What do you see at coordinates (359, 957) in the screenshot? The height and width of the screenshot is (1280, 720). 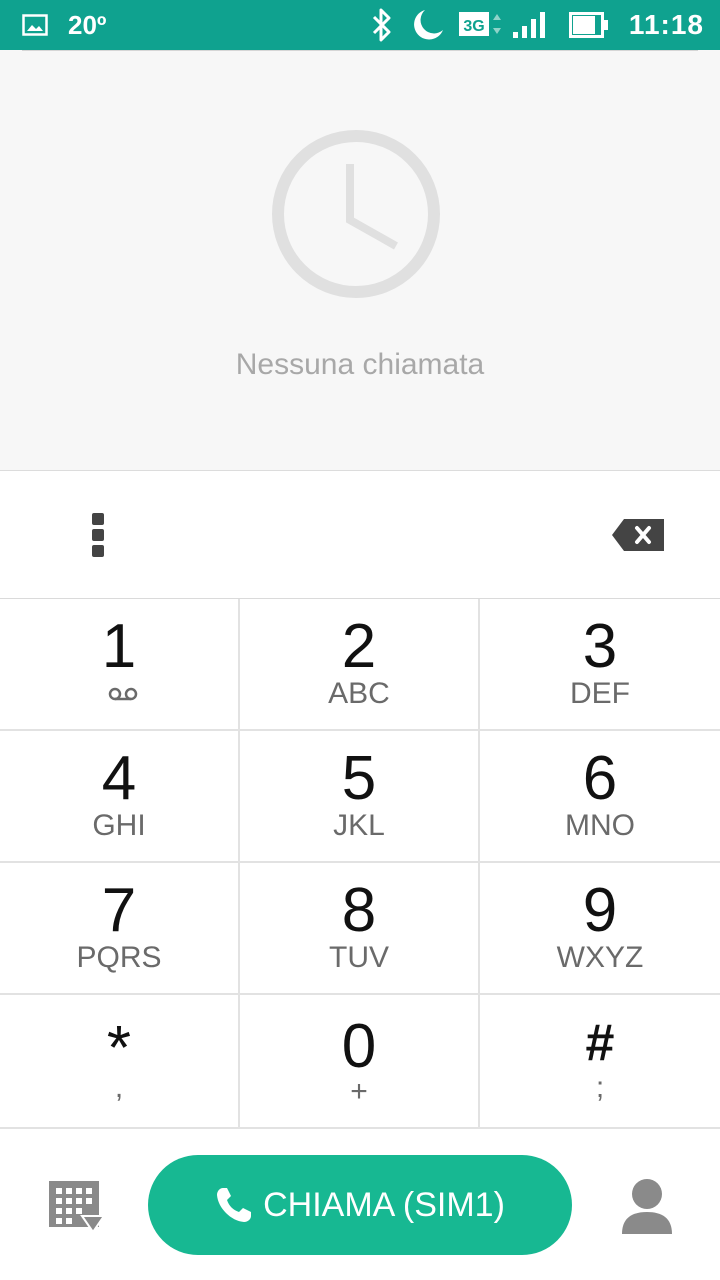 I see `key-letters: TUV` at bounding box center [359, 957].